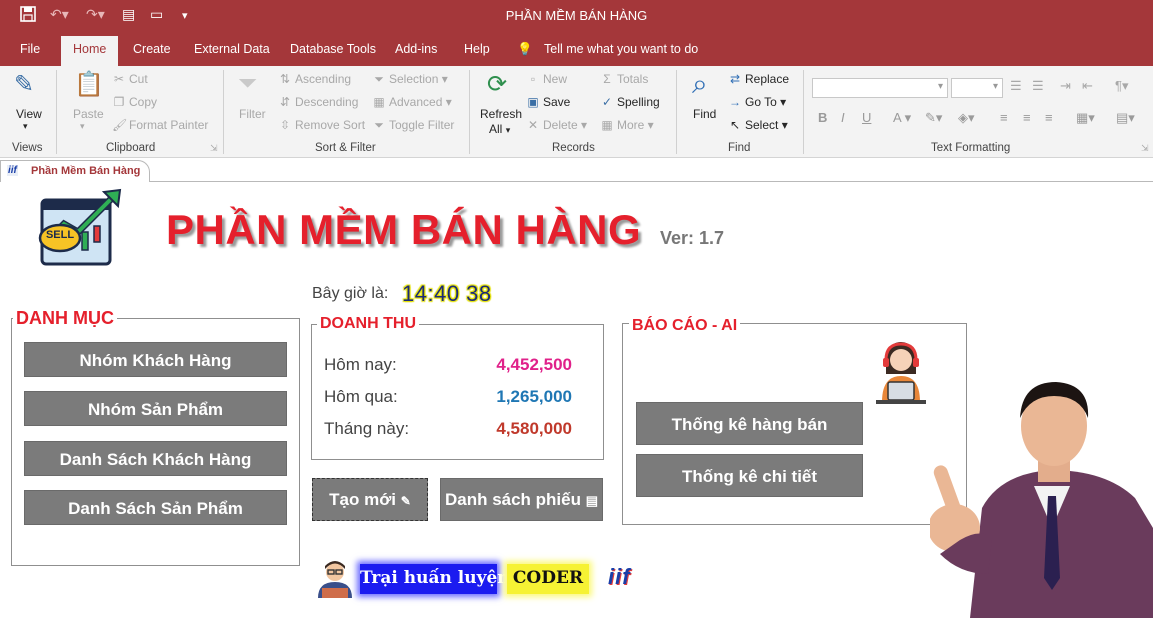  Describe the element at coordinates (533, 102) in the screenshot. I see `save-record-icon: ▣` at that location.